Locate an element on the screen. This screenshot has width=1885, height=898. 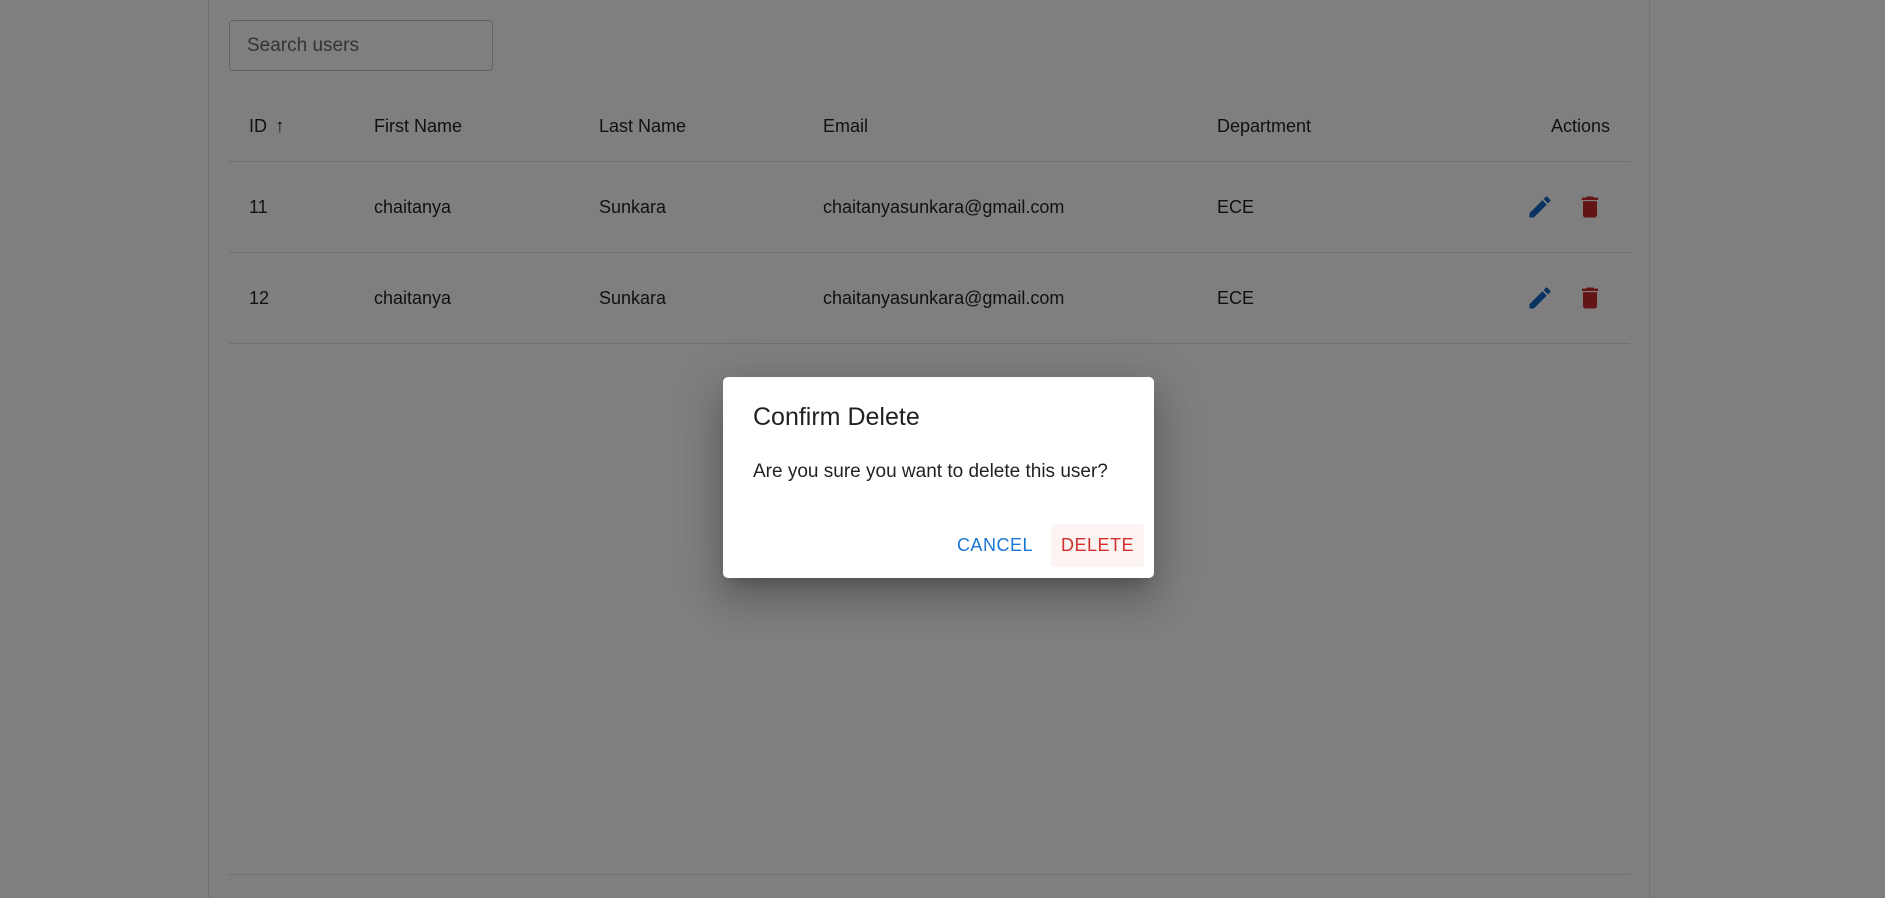
dialog-title: Confirm Delete is located at coordinates (836, 417).